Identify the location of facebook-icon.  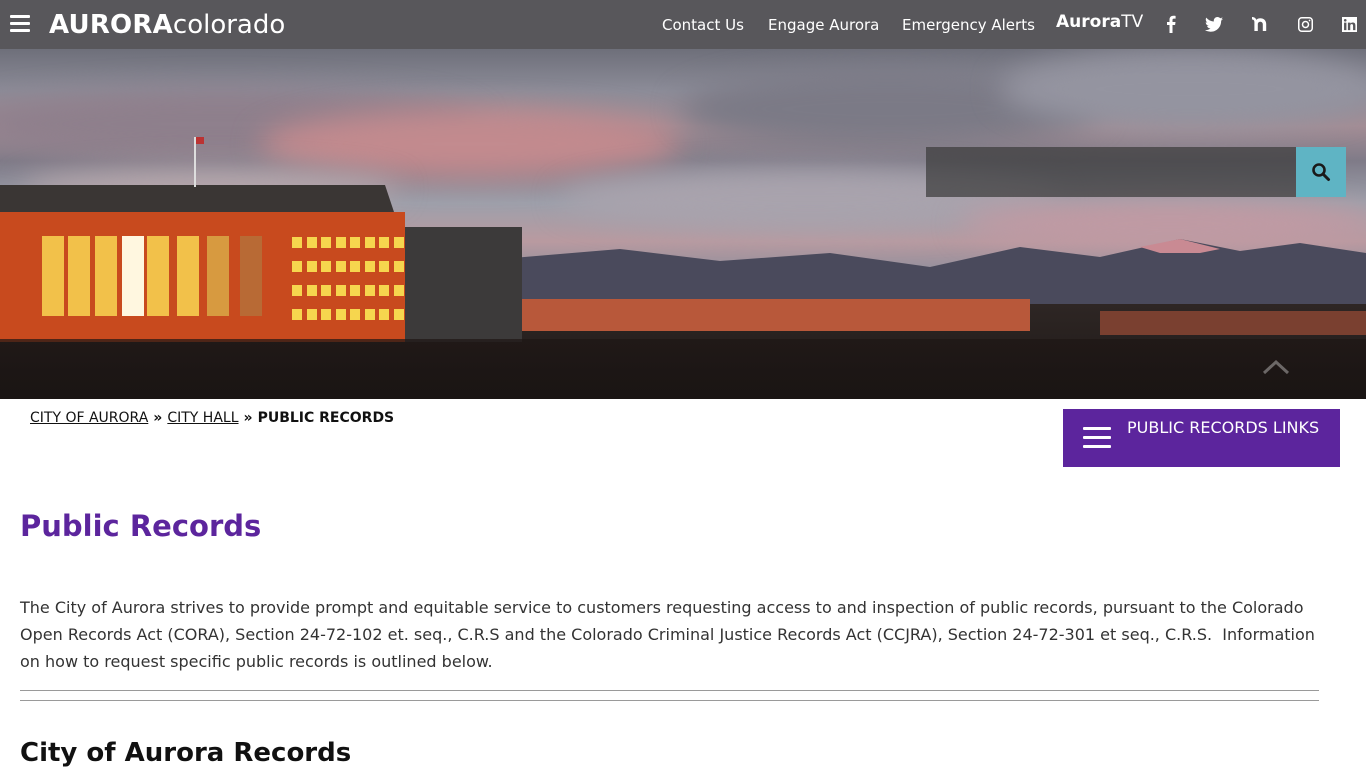
(1171, 24).